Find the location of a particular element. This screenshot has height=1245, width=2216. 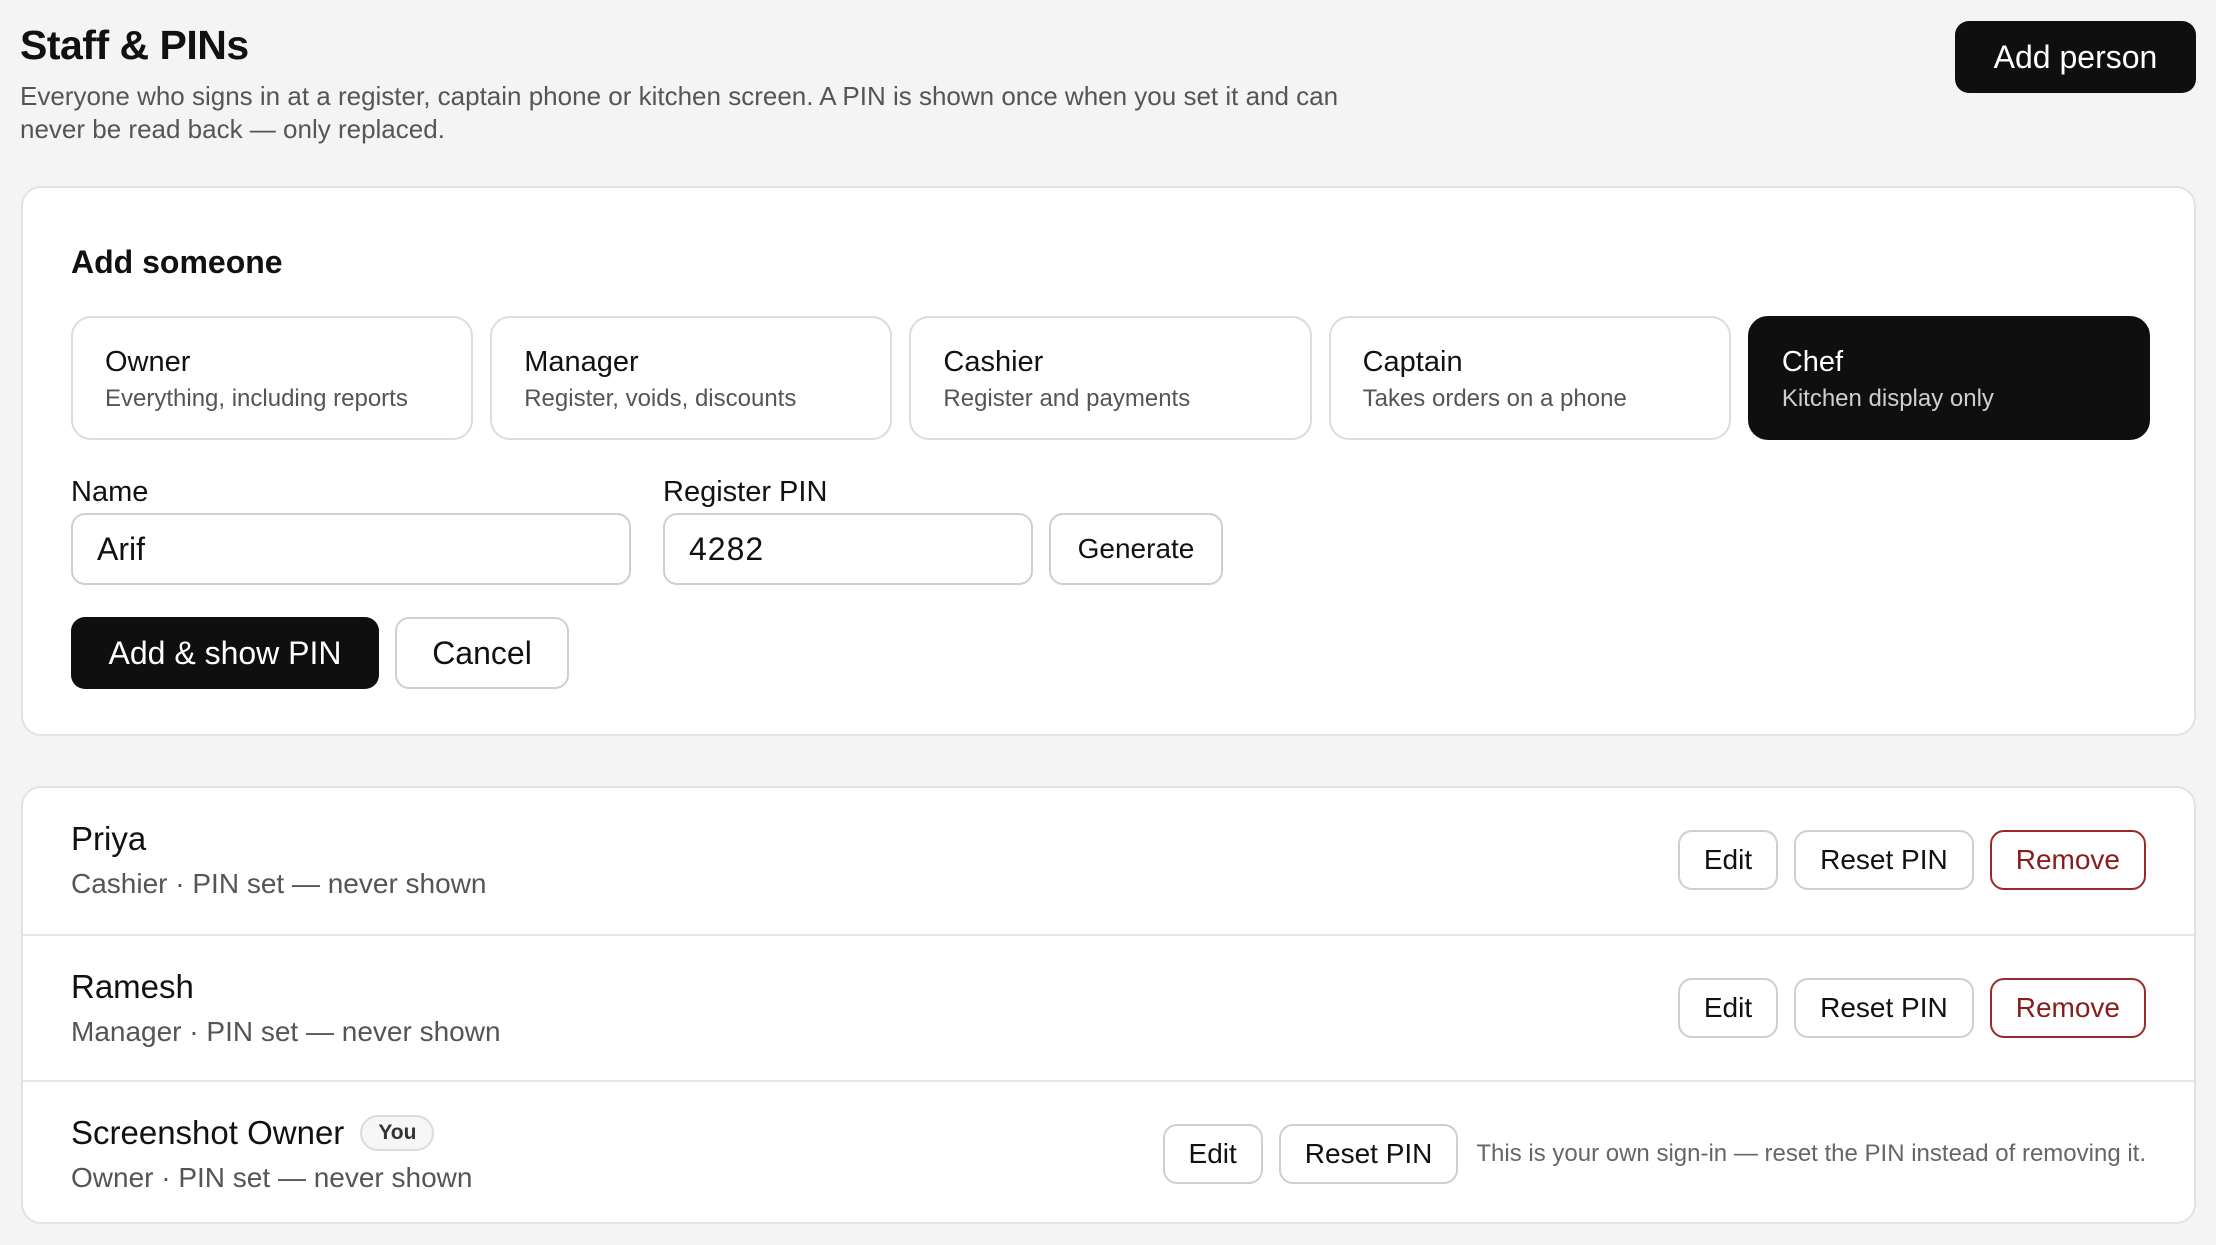

role-description: Everything, including reports is located at coordinates (256, 398).